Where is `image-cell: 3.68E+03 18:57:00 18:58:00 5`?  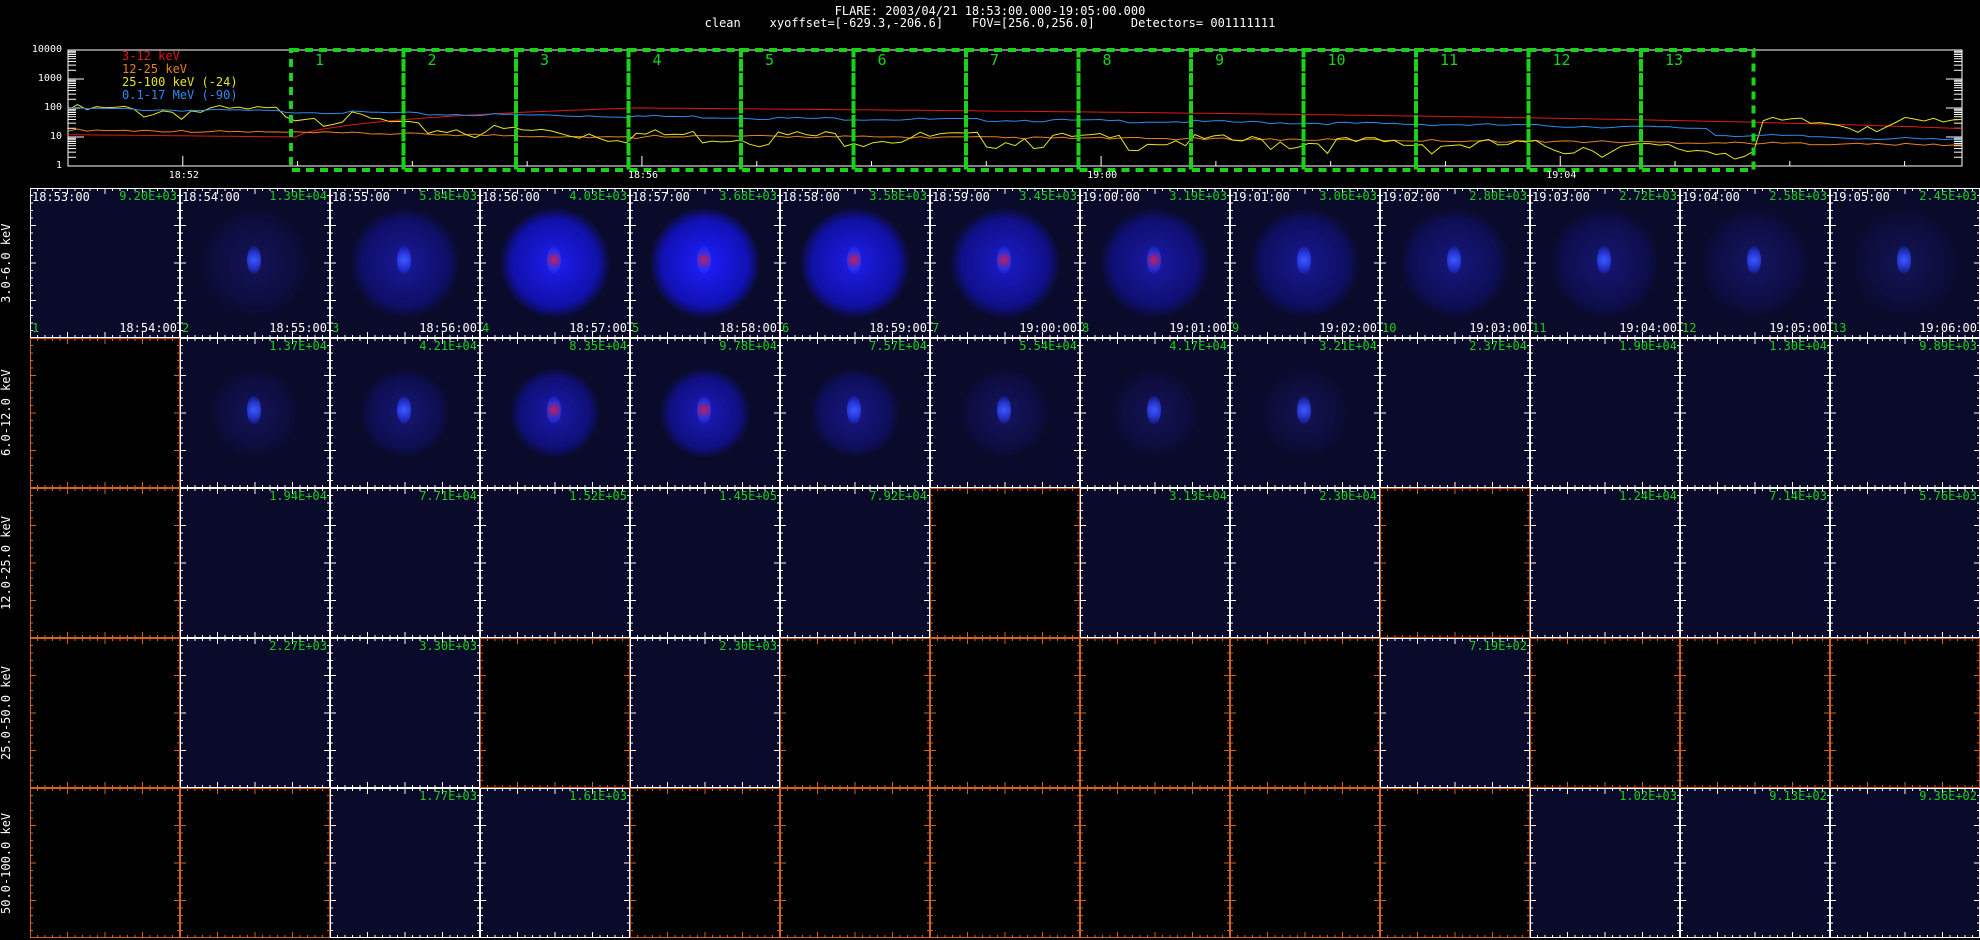
image-cell: 3.68E+03 18:57:00 18:58:00 5 is located at coordinates (705, 263).